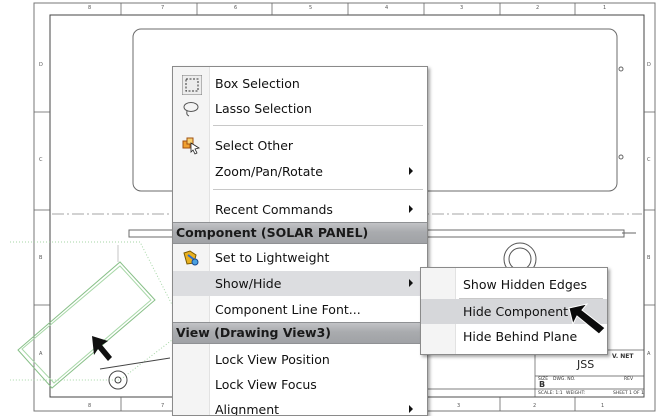 This screenshot has height=416, width=659. What do you see at coordinates (623, 356) in the screenshot?
I see `title-block-name: V. NET` at bounding box center [623, 356].